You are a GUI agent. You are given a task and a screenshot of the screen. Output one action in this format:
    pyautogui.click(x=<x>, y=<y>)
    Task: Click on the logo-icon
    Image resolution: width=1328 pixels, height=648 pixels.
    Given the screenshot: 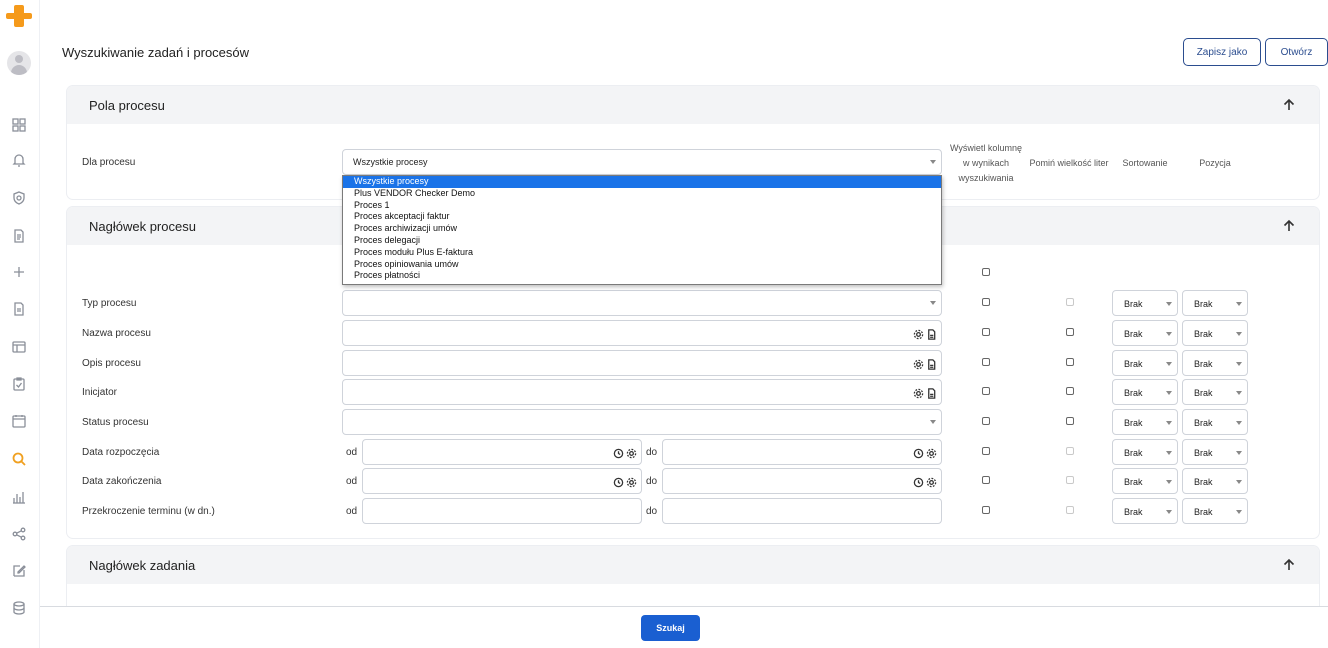 What is the action you would take?
    pyautogui.click(x=19, y=16)
    